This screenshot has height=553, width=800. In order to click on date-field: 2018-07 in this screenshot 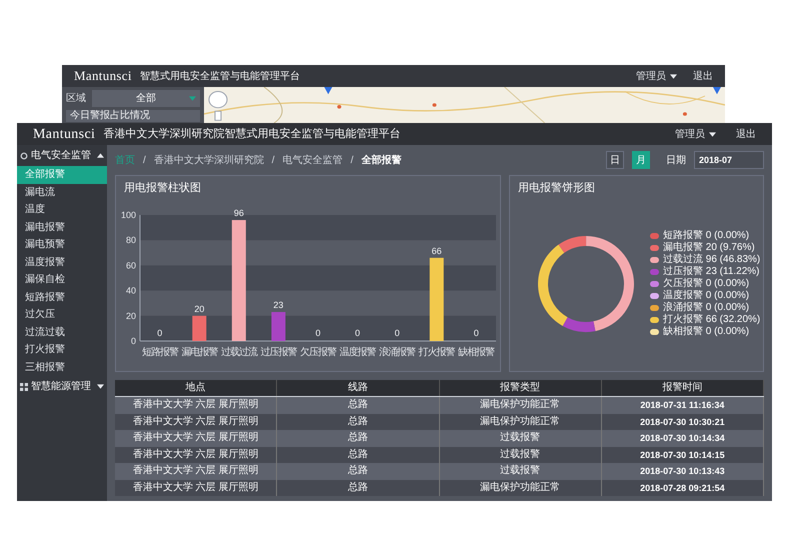, I will do `click(729, 160)`.